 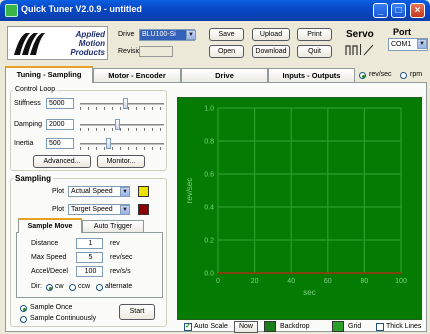 What do you see at coordinates (58, 191) in the screenshot?
I see `plot1-label: Plot` at bounding box center [58, 191].